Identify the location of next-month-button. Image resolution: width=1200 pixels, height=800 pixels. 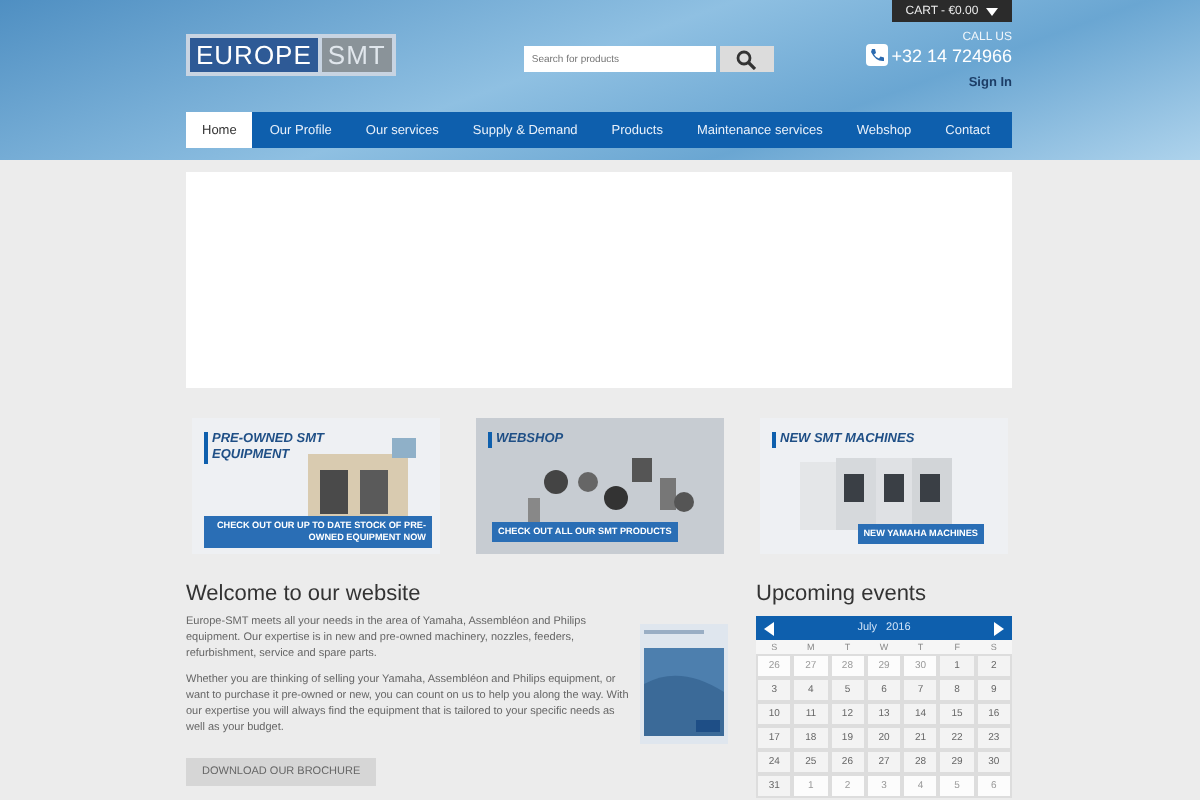
(998, 628).